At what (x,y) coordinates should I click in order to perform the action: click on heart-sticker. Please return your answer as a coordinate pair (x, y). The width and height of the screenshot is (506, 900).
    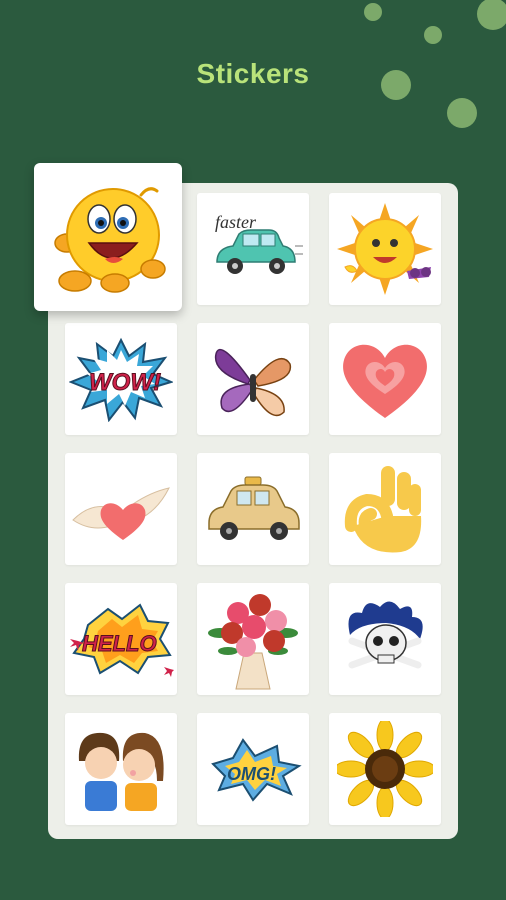
    Looking at the image, I should click on (385, 381).